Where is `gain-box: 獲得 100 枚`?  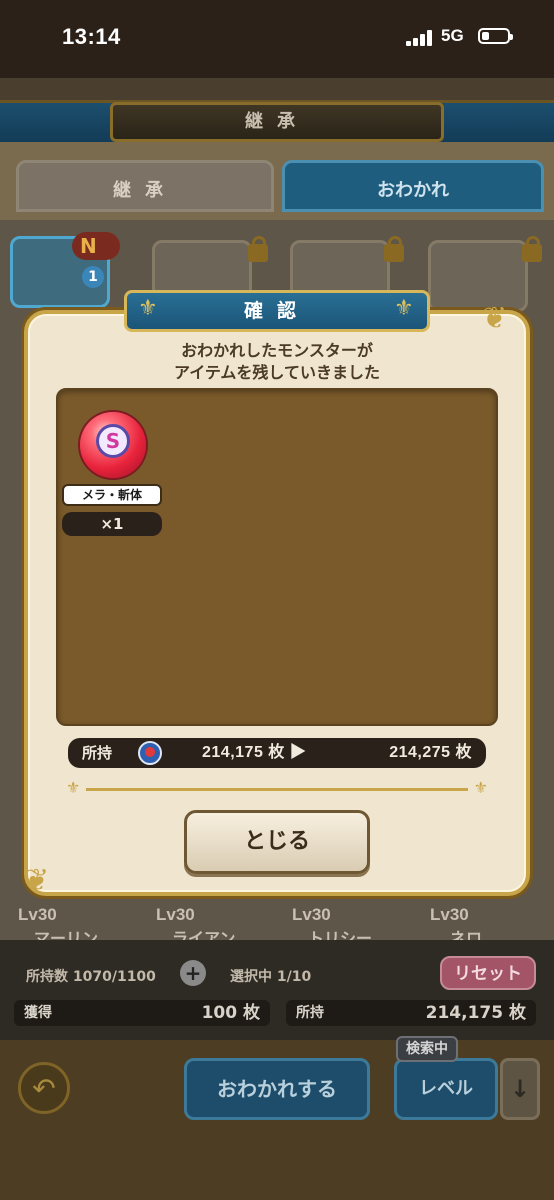
gain-box: 獲得 100 枚 is located at coordinates (142, 1013).